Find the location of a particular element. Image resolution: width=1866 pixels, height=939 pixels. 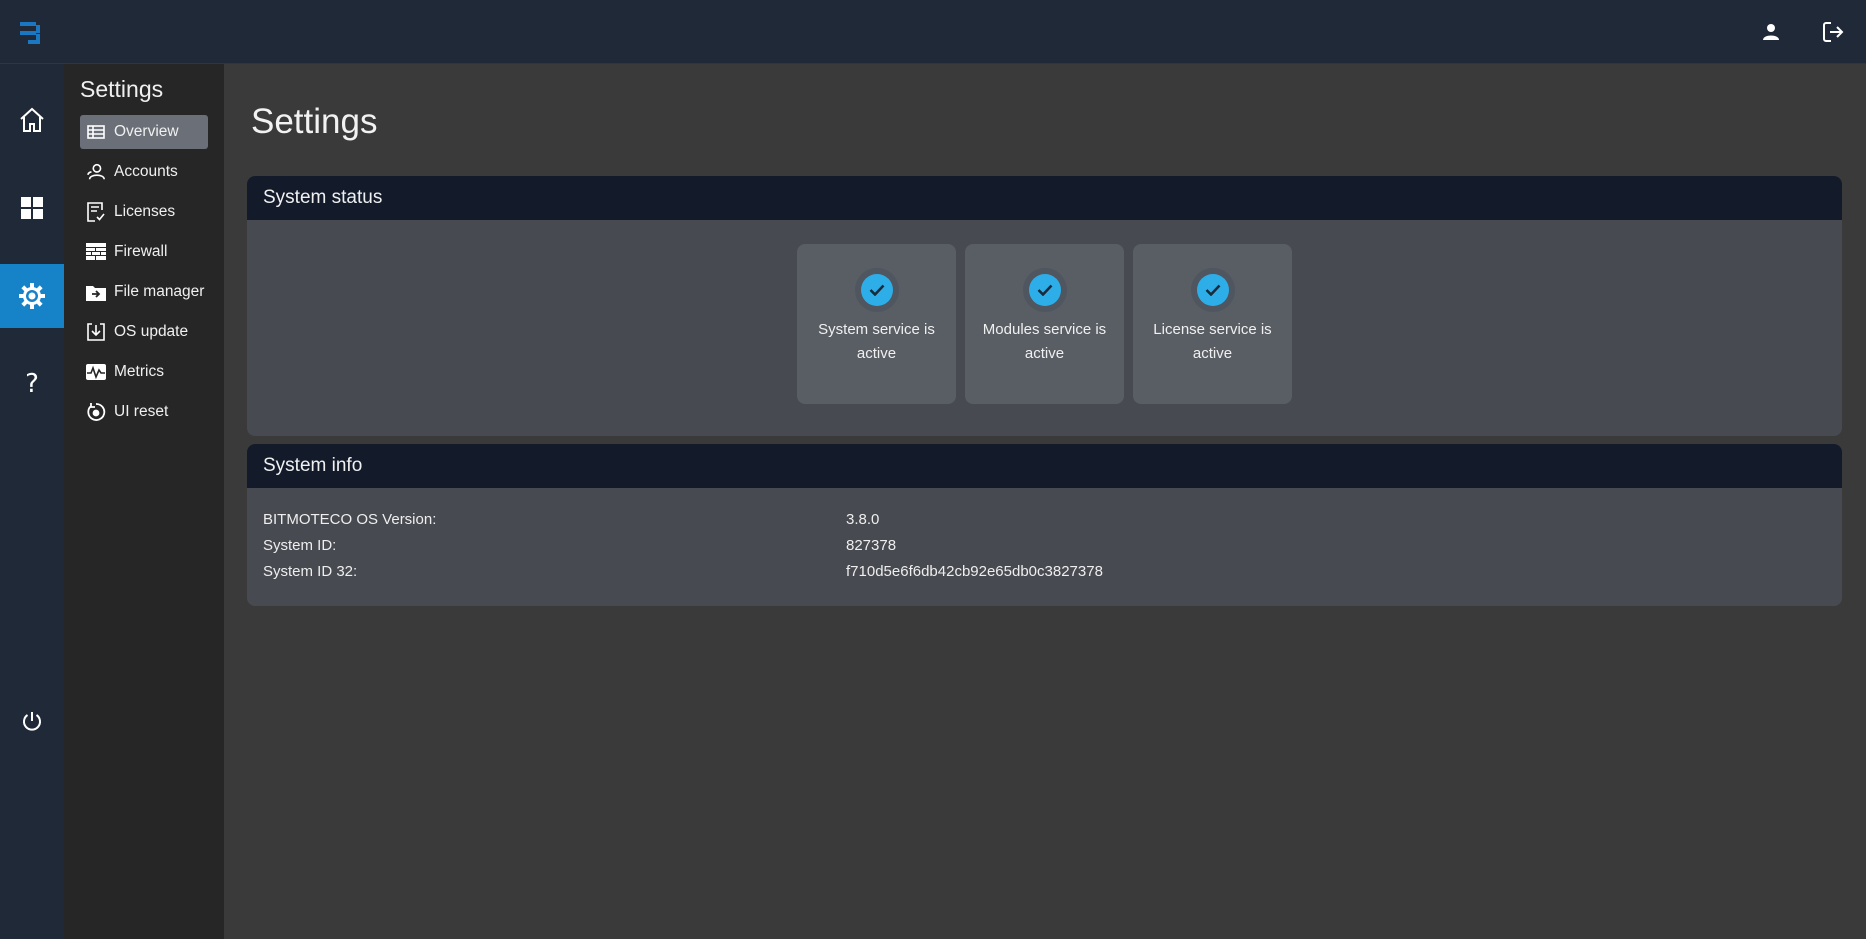

info-value: 827378 is located at coordinates (871, 545).